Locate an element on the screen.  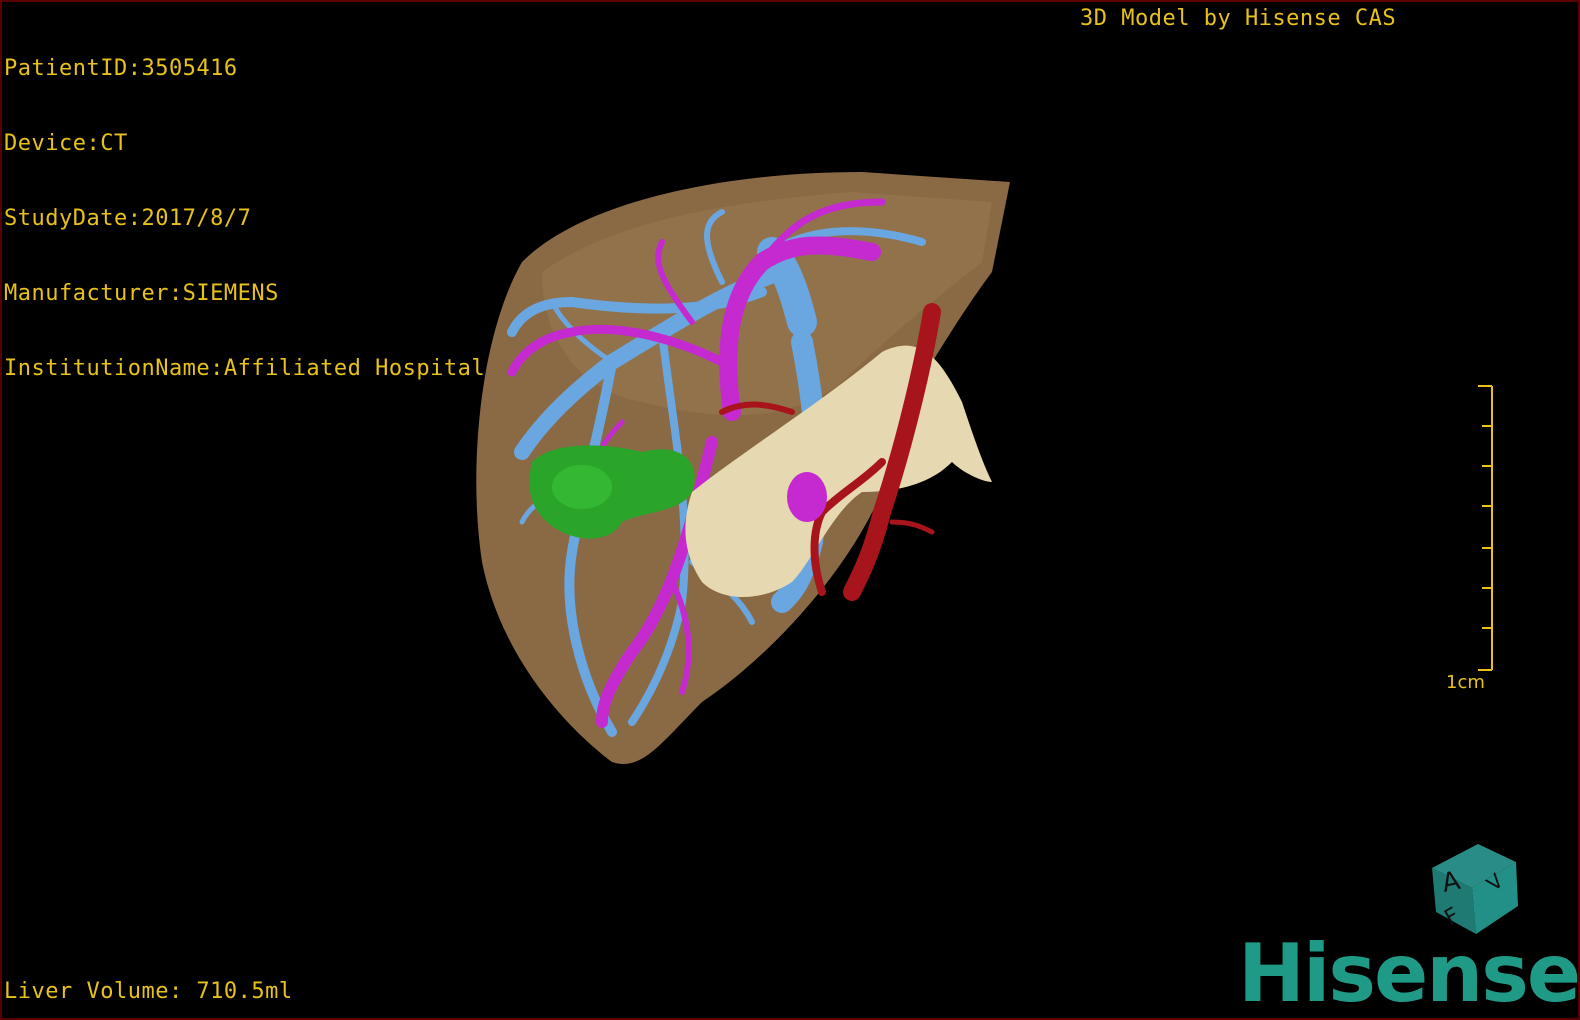
patient-id-text: PatientID:3505416 is located at coordinates (121, 68).